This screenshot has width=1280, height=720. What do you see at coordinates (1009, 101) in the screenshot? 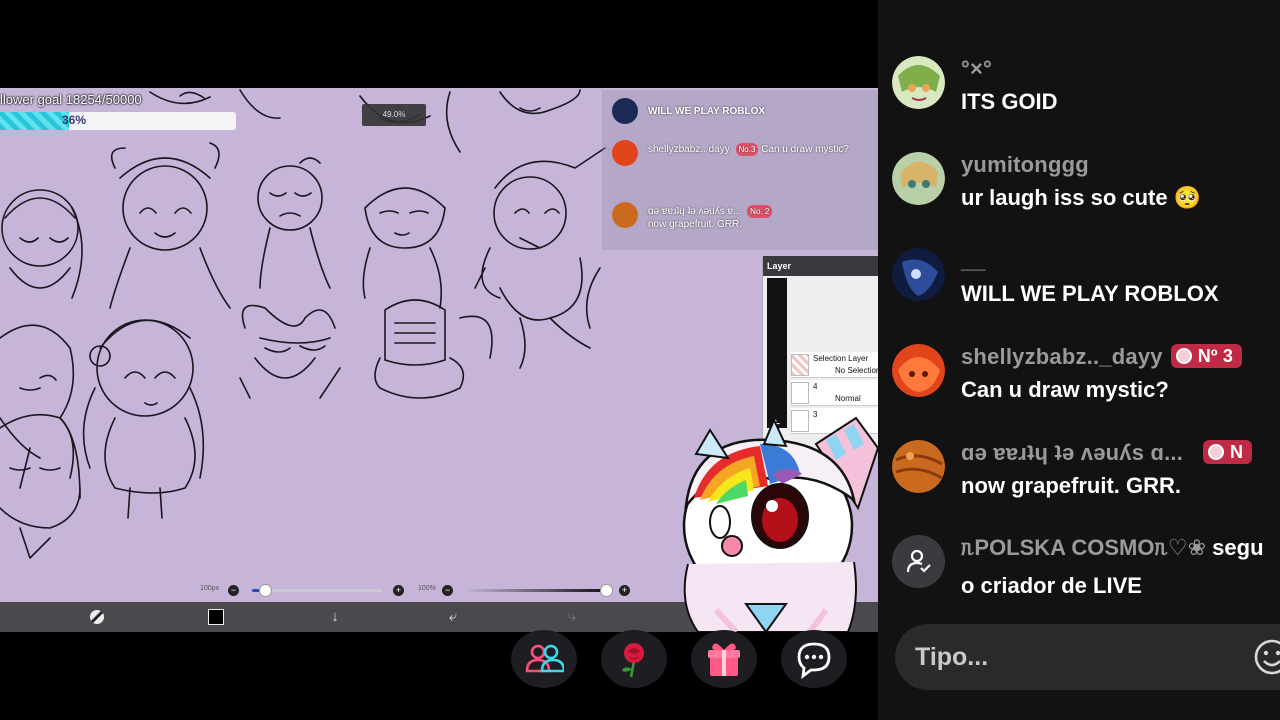
I see `chat-message-text: ITS GOID` at bounding box center [1009, 101].